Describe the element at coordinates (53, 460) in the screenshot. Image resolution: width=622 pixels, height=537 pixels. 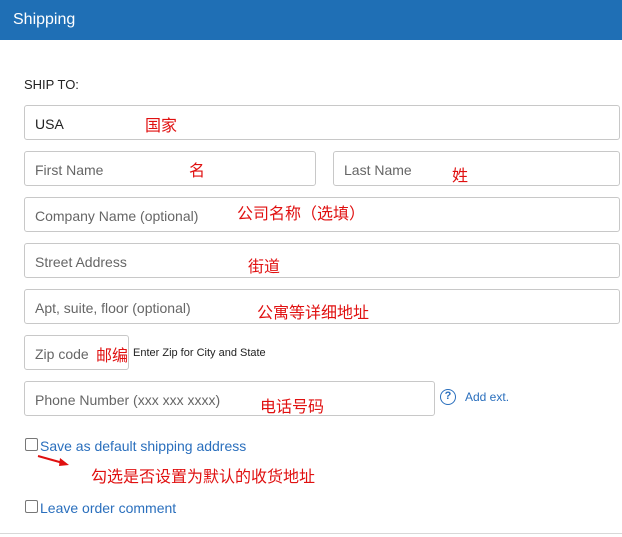
I see `arrow-icon` at that location.